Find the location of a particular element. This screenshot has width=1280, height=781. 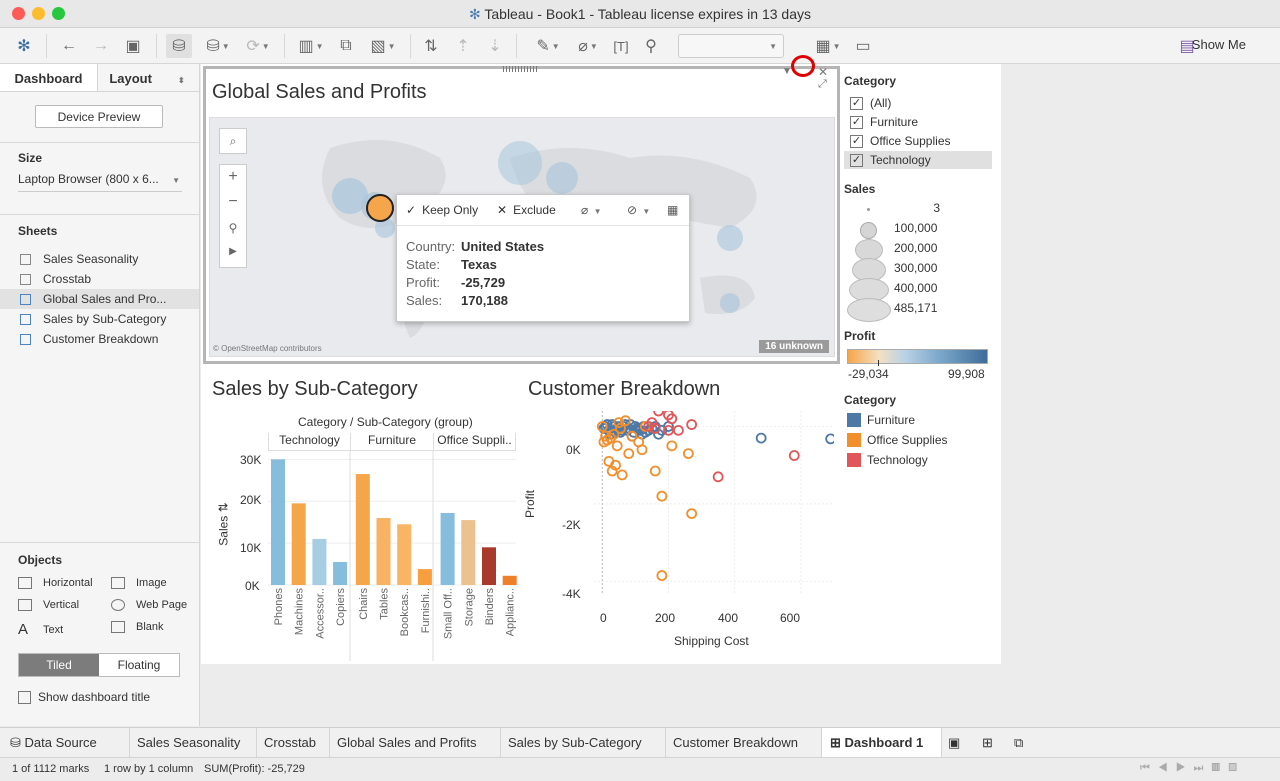

worksheet-icon is located at coordinates (25, 279).